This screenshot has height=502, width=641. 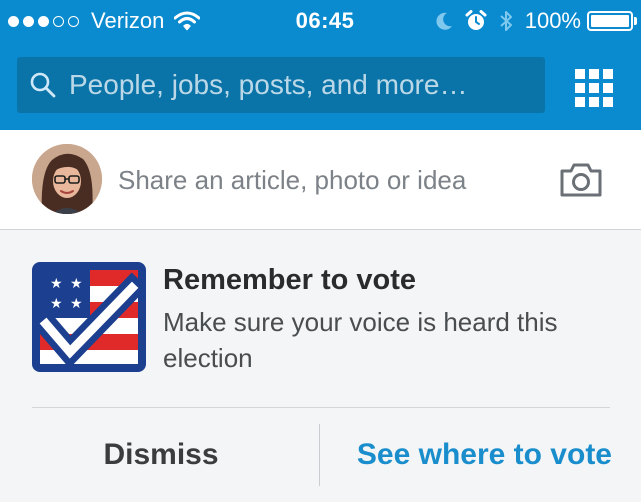 I want to click on status-bar-right: 100%, so click(x=536, y=21).